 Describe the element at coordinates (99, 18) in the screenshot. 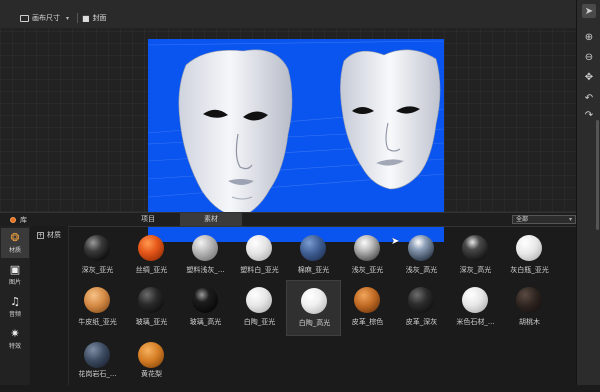

I see `cover-label: 封面` at that location.